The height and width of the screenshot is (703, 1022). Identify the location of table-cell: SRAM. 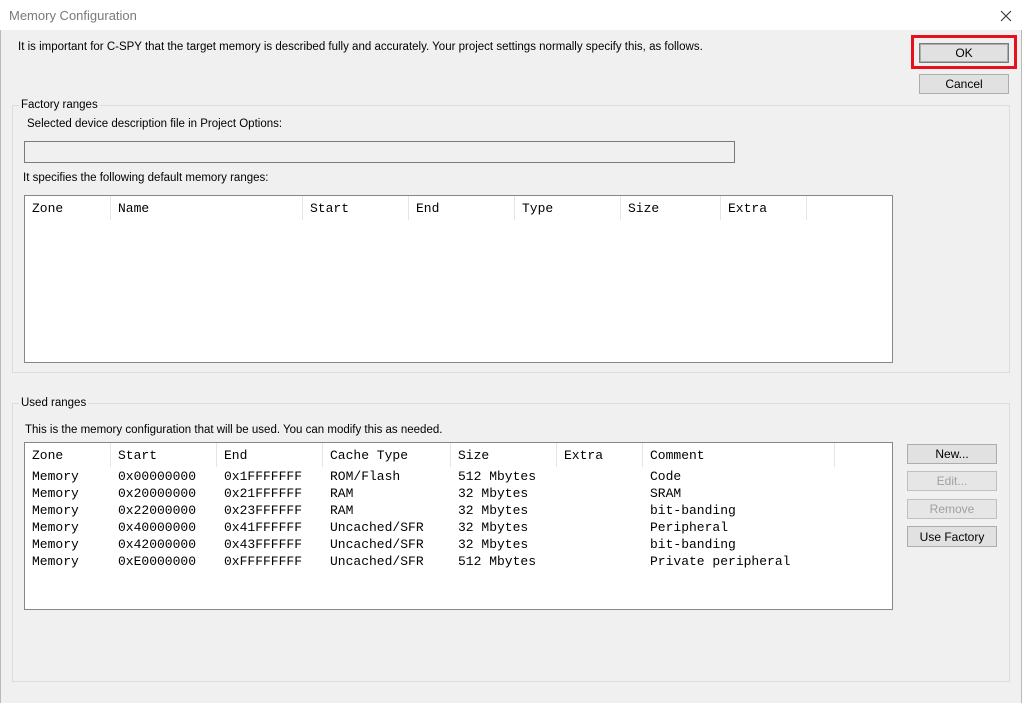
(666, 493).